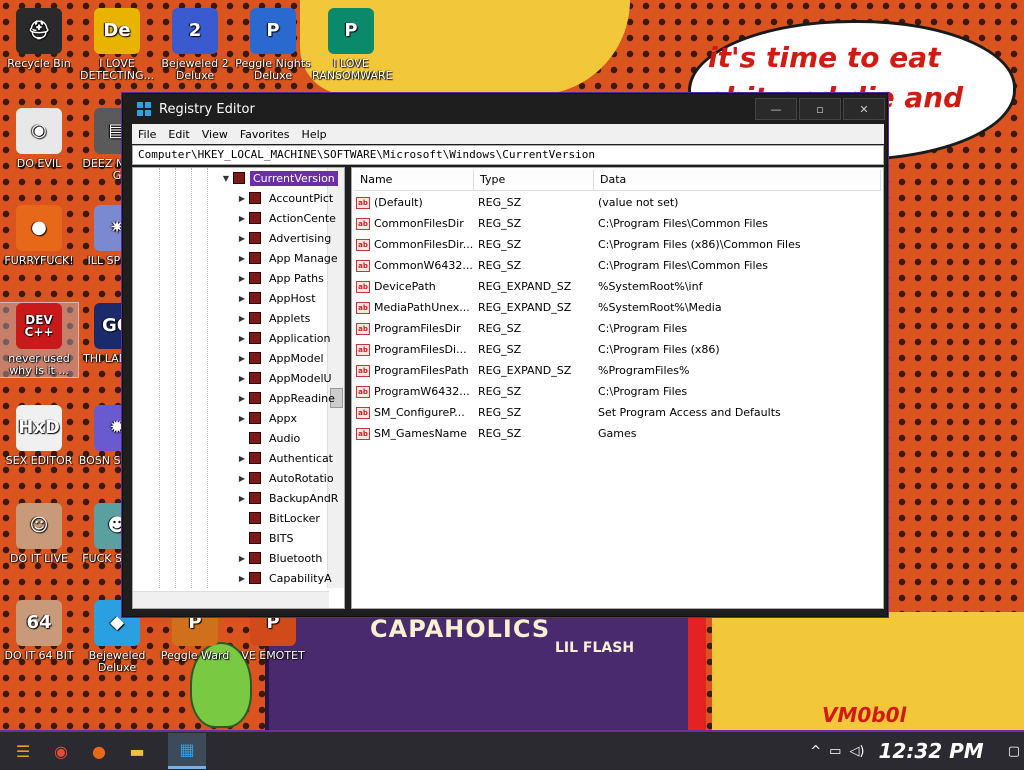  What do you see at coordinates (280, 558) in the screenshot?
I see `tree-item: ▶ Bluetooth` at bounding box center [280, 558].